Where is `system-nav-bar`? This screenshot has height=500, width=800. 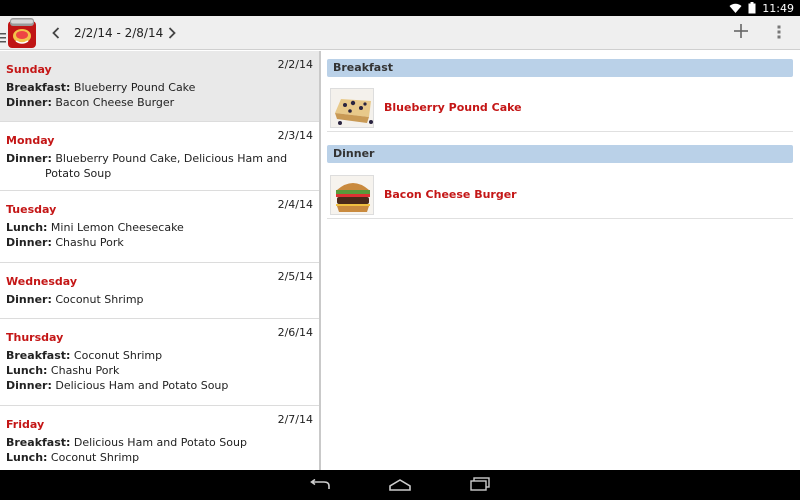
system-nav-bar is located at coordinates (400, 485).